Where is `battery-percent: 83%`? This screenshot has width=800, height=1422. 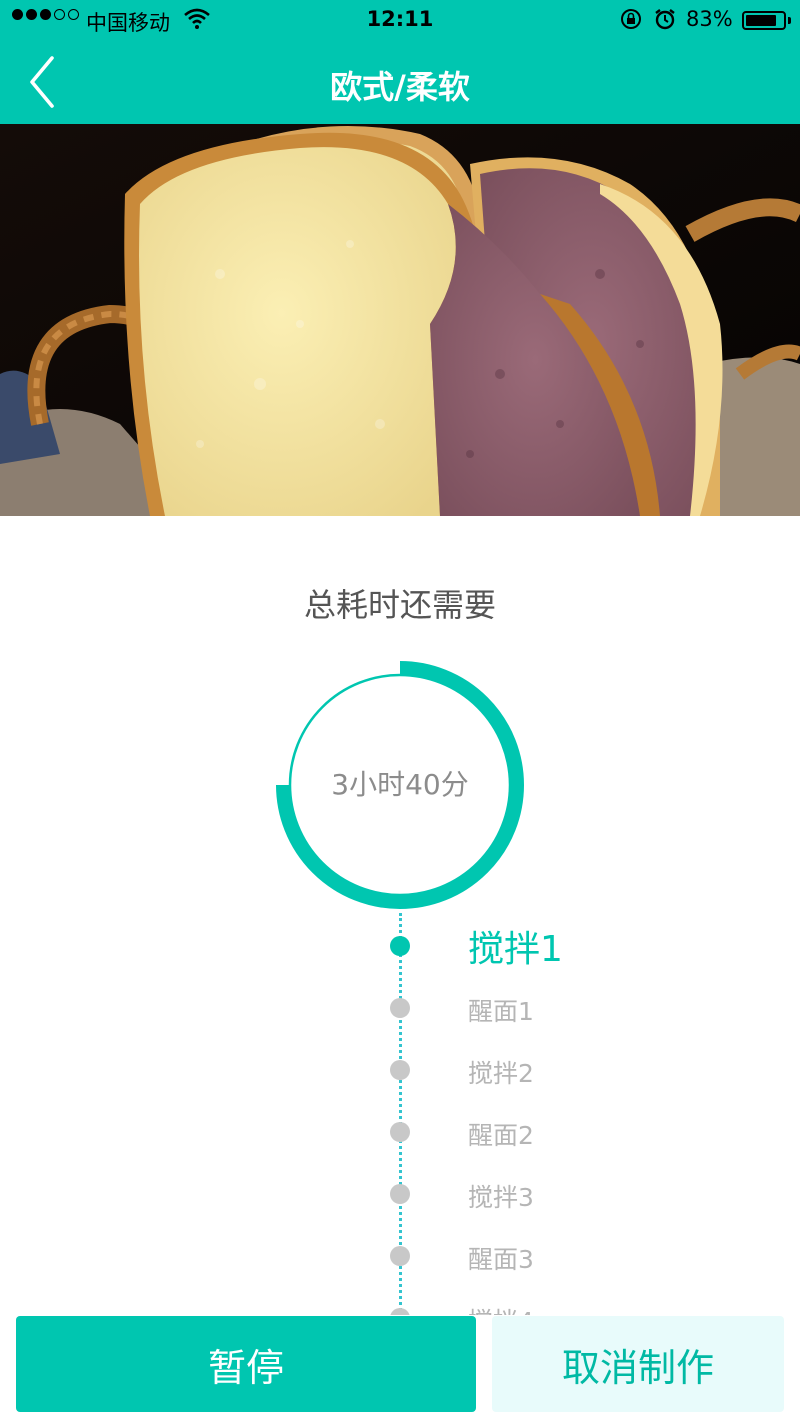
battery-percent: 83% is located at coordinates (709, 19).